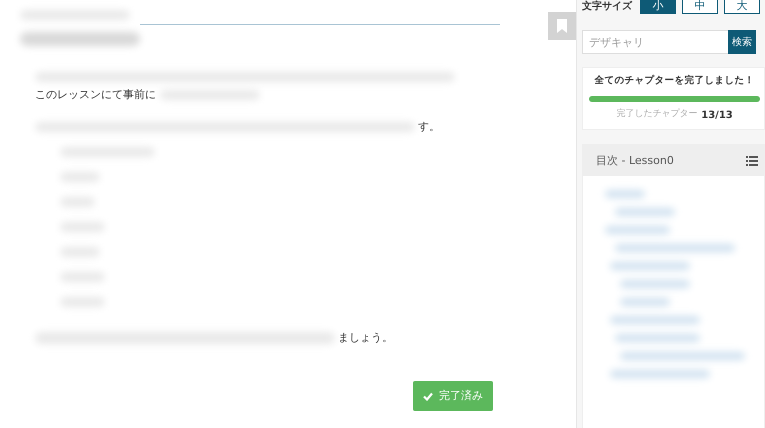 The width and height of the screenshot is (765, 428). I want to click on list-icon, so click(752, 161).